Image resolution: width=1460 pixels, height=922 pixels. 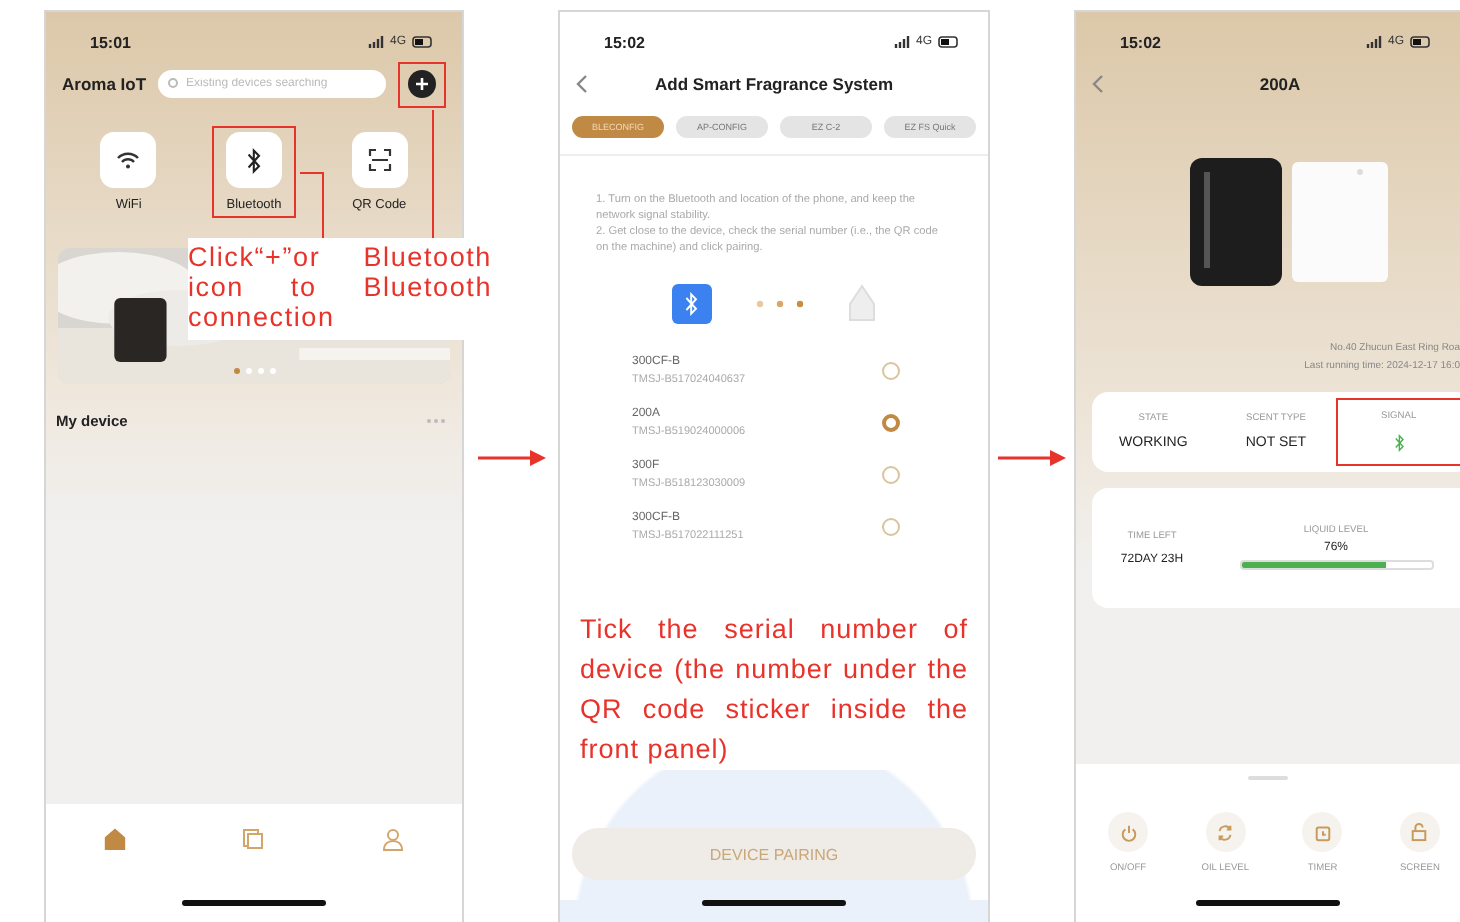 What do you see at coordinates (128, 160) in the screenshot?
I see `wifi-icon` at bounding box center [128, 160].